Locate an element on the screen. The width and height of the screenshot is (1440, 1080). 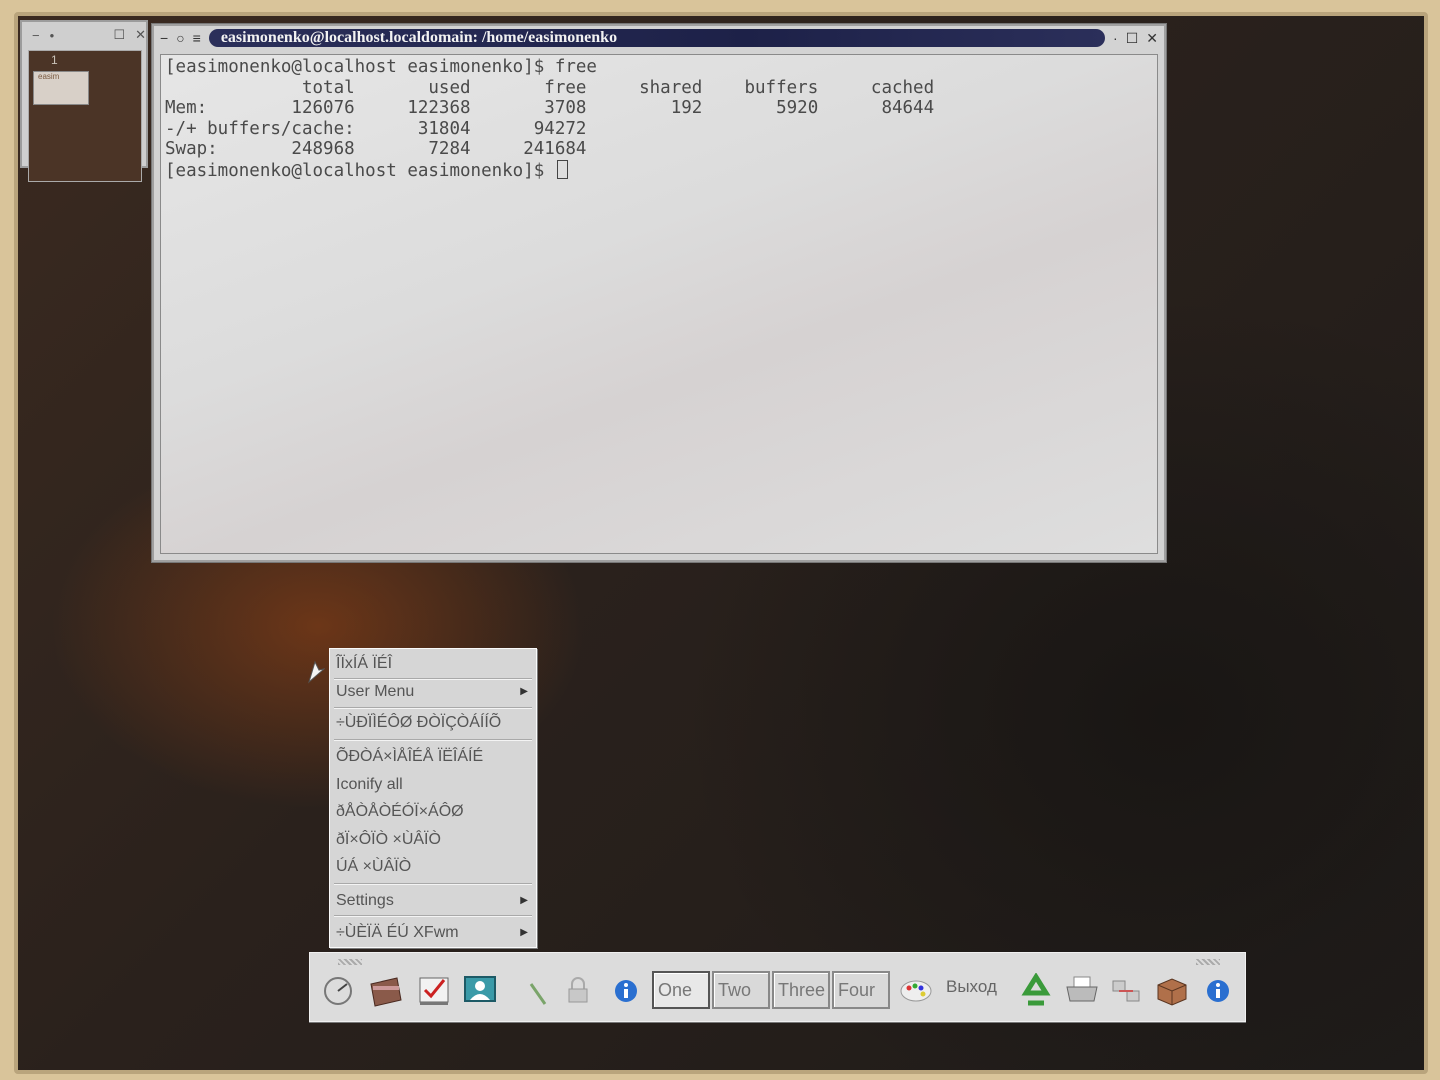
clock-icon is located at coordinates (338, 991).